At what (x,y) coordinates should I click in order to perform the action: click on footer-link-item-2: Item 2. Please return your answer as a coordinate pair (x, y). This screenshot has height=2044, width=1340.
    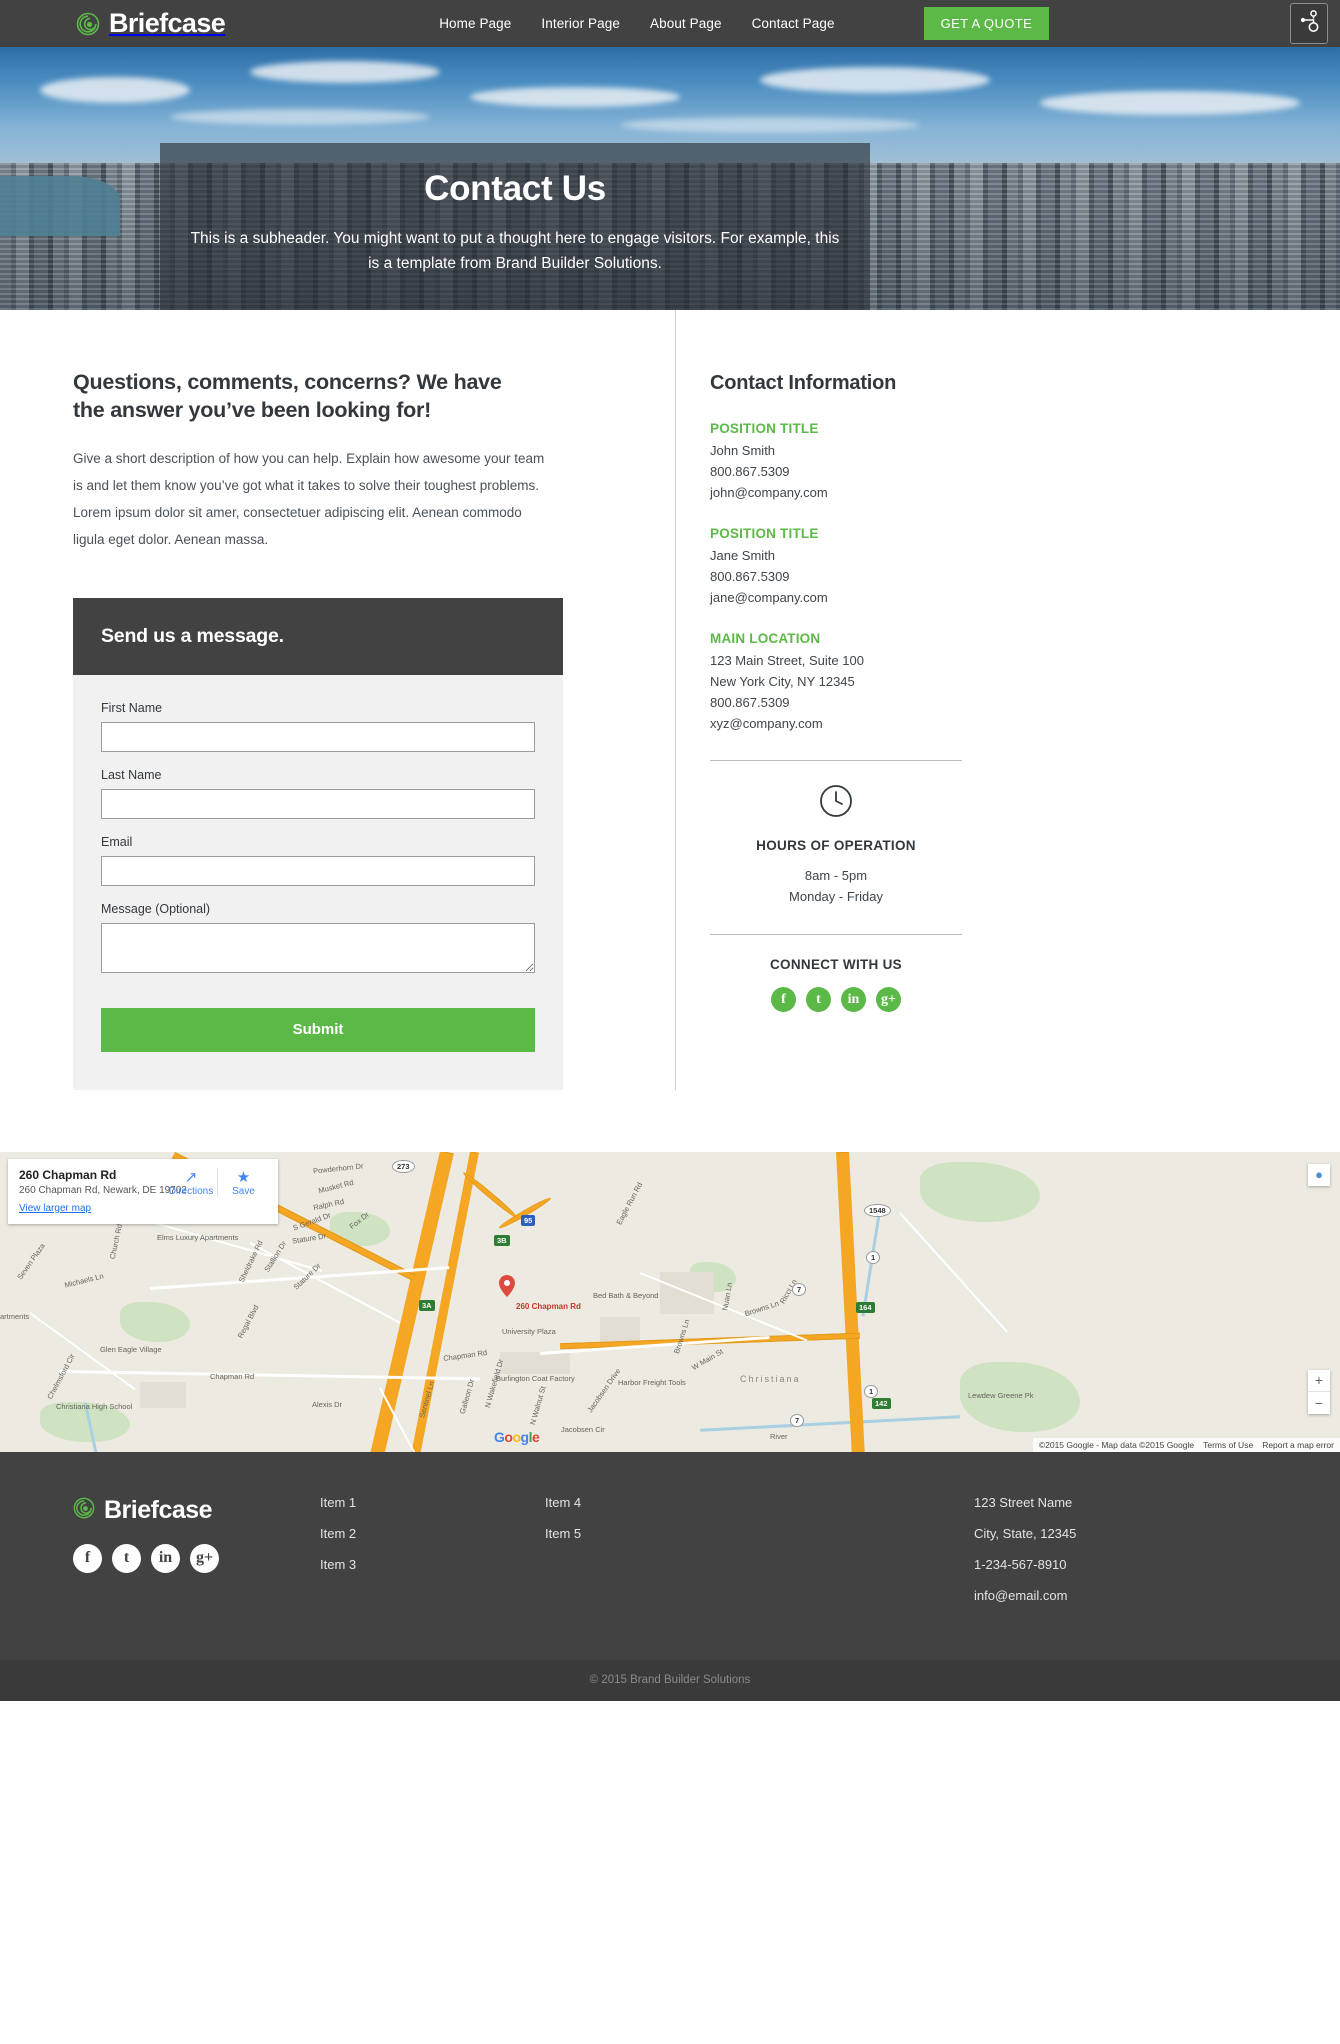
    Looking at the image, I should click on (432, 1533).